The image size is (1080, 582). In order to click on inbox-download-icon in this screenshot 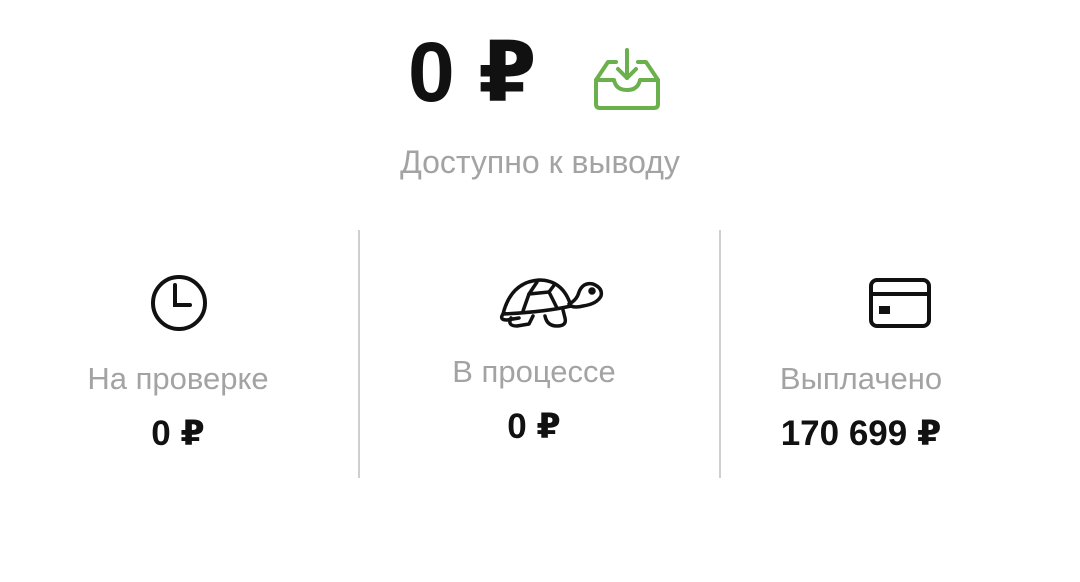, I will do `click(627, 79)`.